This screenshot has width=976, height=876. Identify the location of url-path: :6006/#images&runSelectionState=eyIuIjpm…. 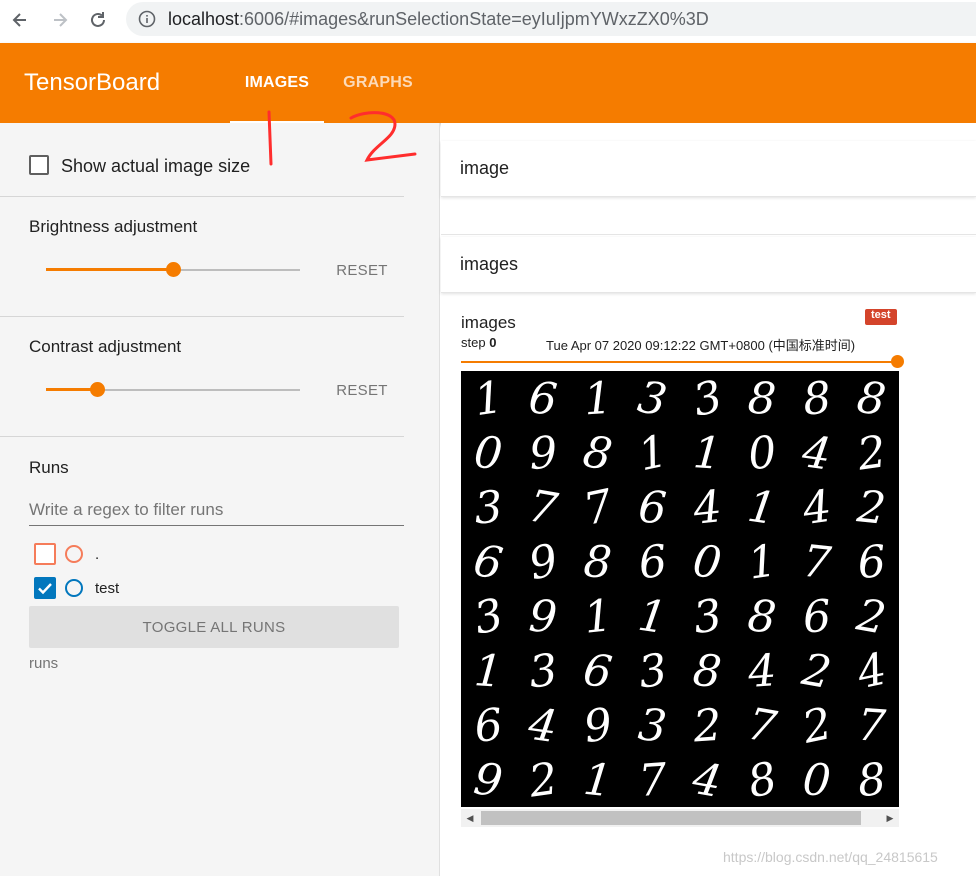
(474, 18).